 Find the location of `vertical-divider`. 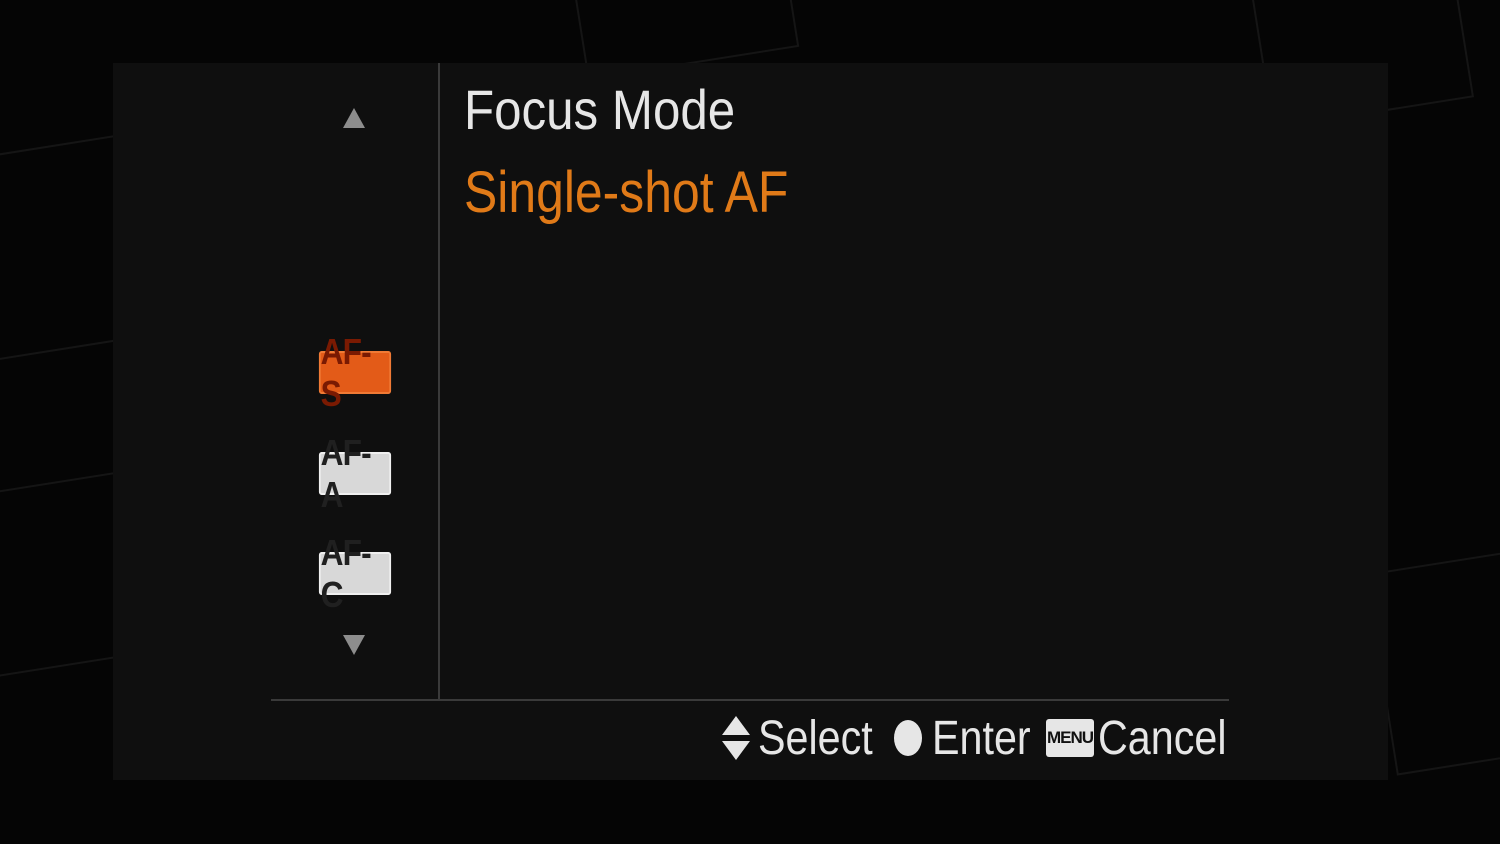

vertical-divider is located at coordinates (439, 381).